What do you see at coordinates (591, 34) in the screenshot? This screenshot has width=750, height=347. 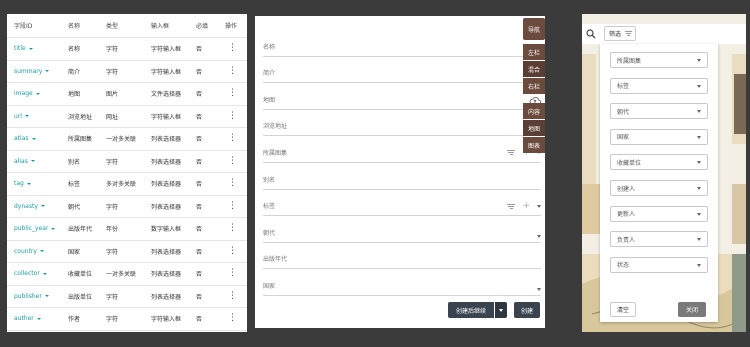 I see `search-icon` at bounding box center [591, 34].